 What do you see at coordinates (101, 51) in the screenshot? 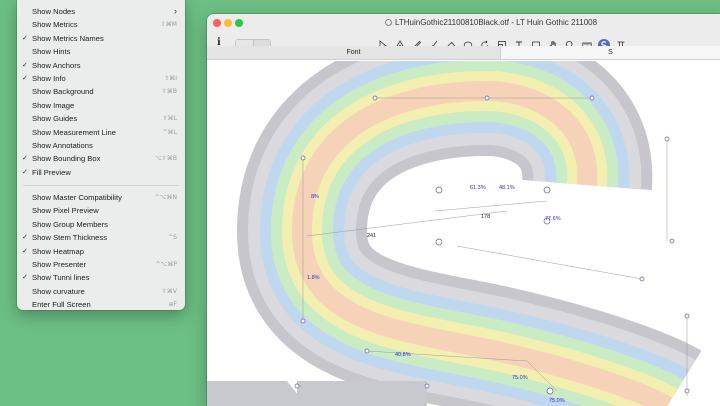
I see `menu-item-show-hints: Show Hints` at bounding box center [101, 51].